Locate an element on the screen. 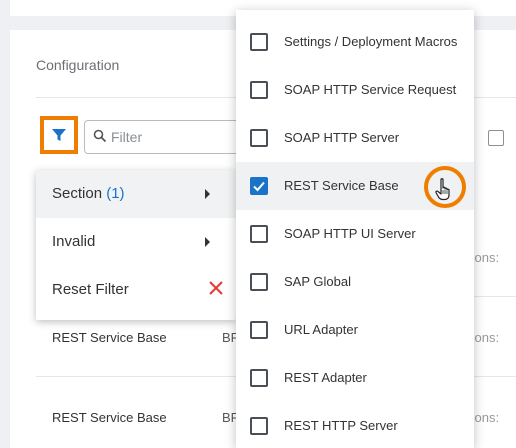 The width and height of the screenshot is (516, 448). select-all-checkbox is located at coordinates (496, 138).